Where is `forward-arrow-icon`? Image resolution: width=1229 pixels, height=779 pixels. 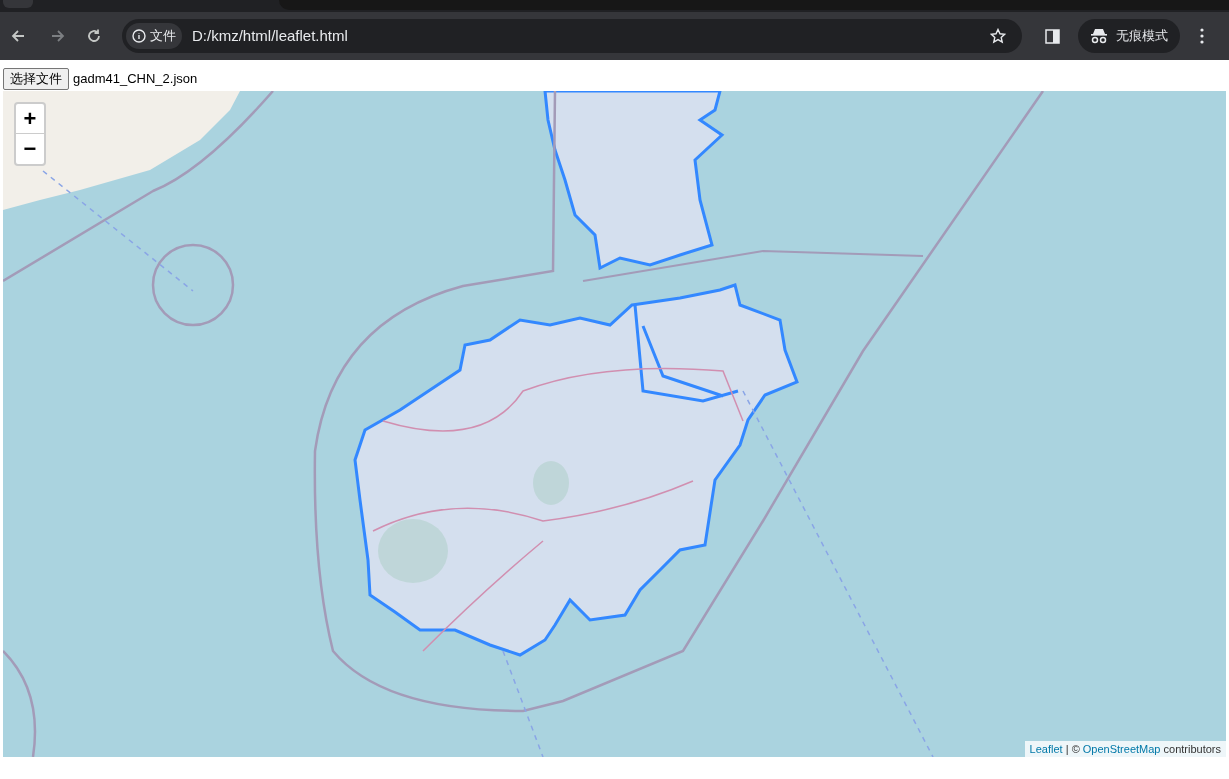
forward-arrow-icon is located at coordinates (58, 36).